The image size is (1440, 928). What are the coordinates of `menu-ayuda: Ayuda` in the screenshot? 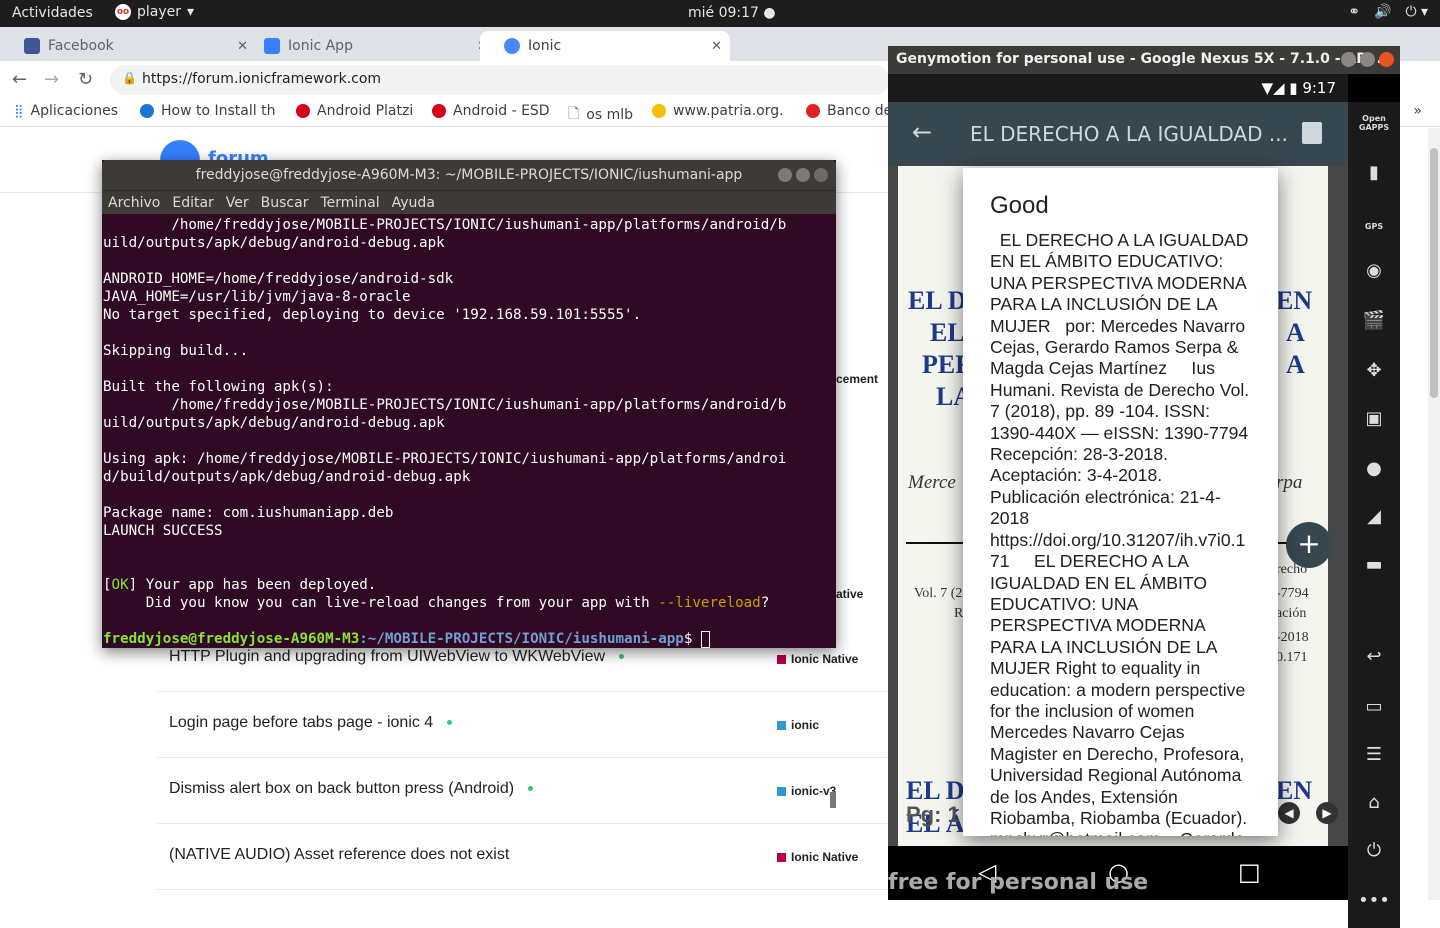 It's located at (413, 203).